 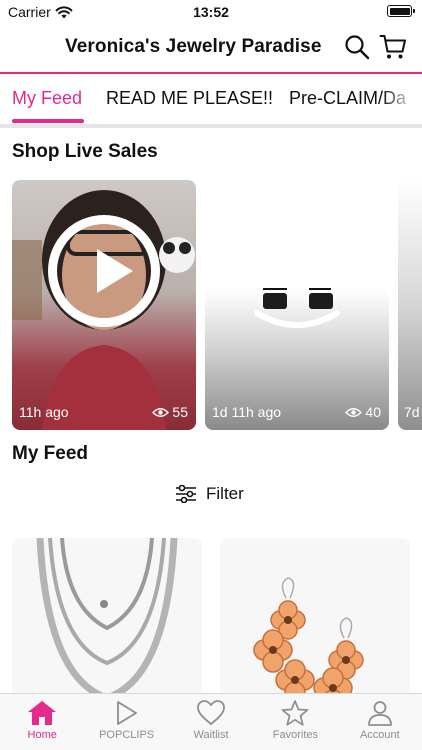 I want to click on live-sale-age: 11h ago, so click(x=44, y=412).